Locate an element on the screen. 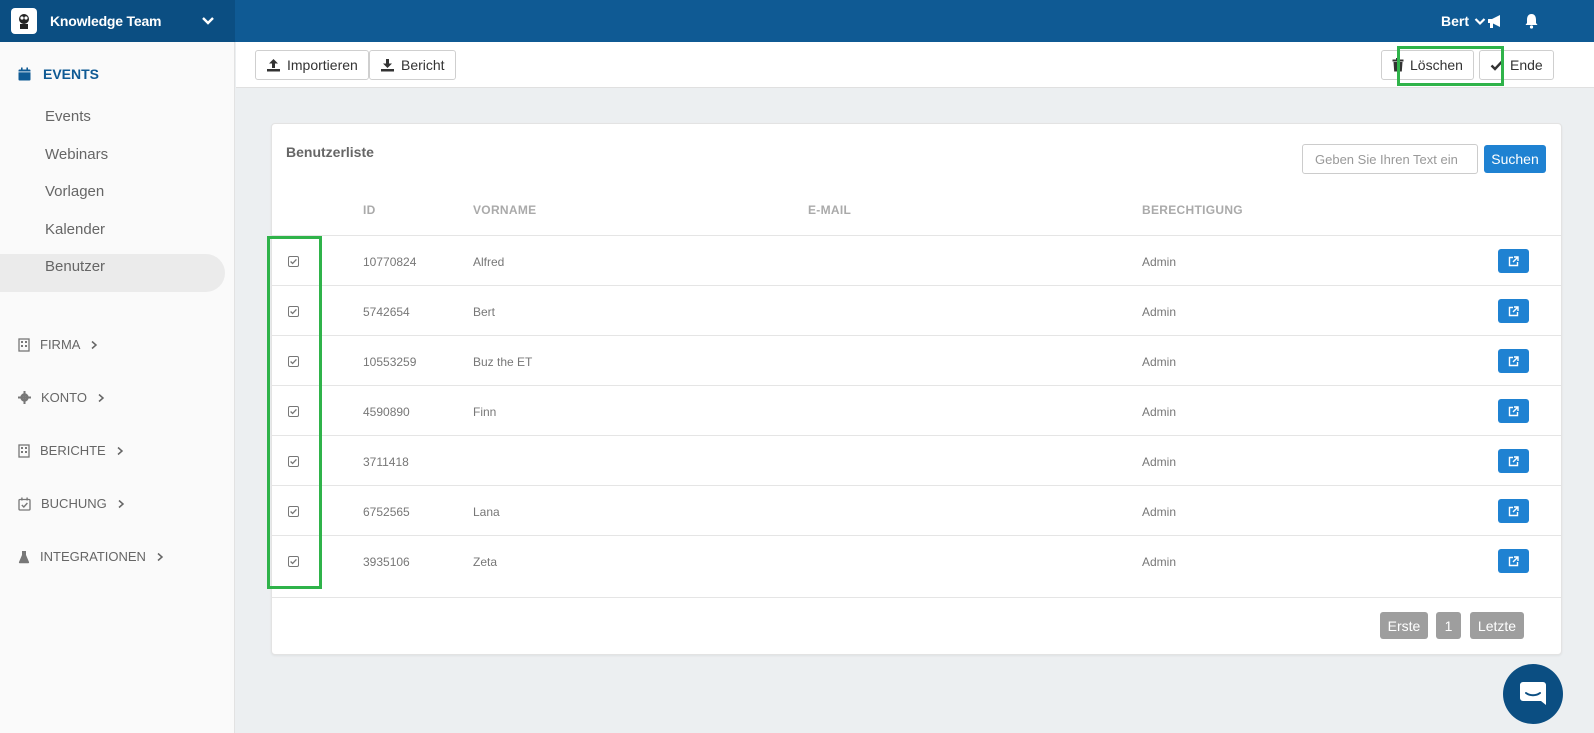 The image size is (1594, 733). top-bar: Knowledge Team Bert is located at coordinates (797, 21).